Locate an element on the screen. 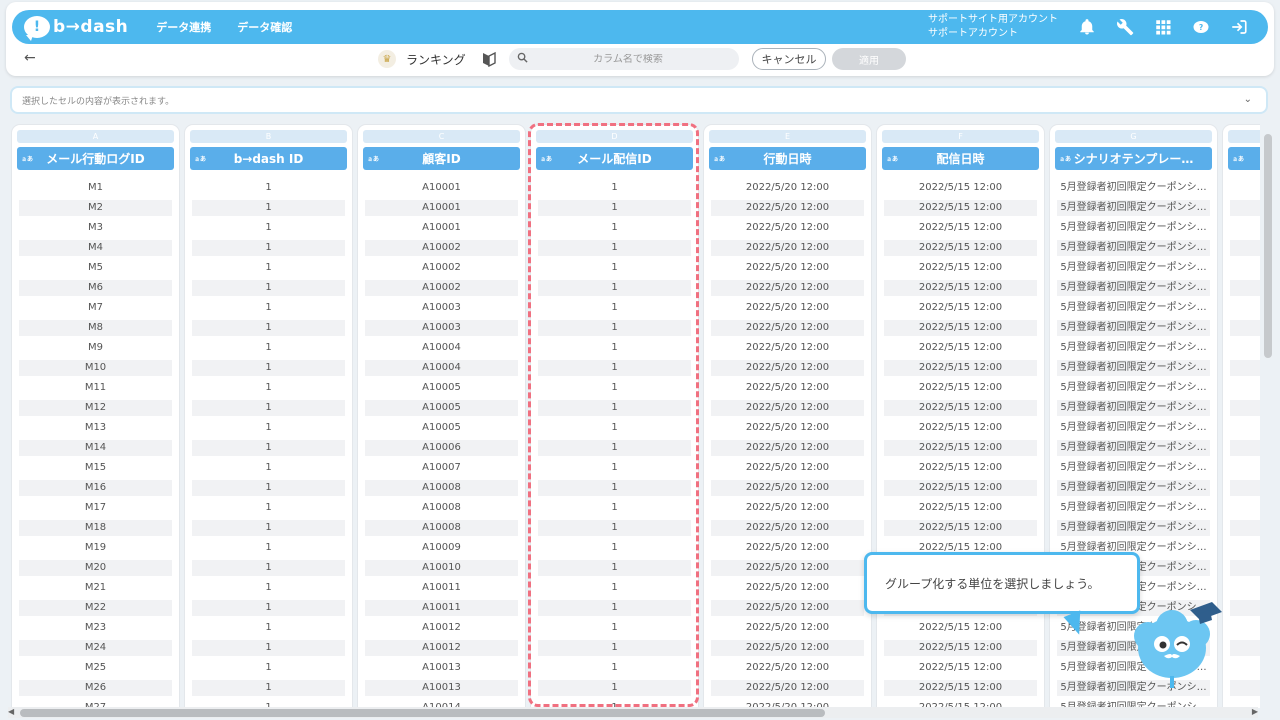  table-cell: M7 is located at coordinates (95, 308).